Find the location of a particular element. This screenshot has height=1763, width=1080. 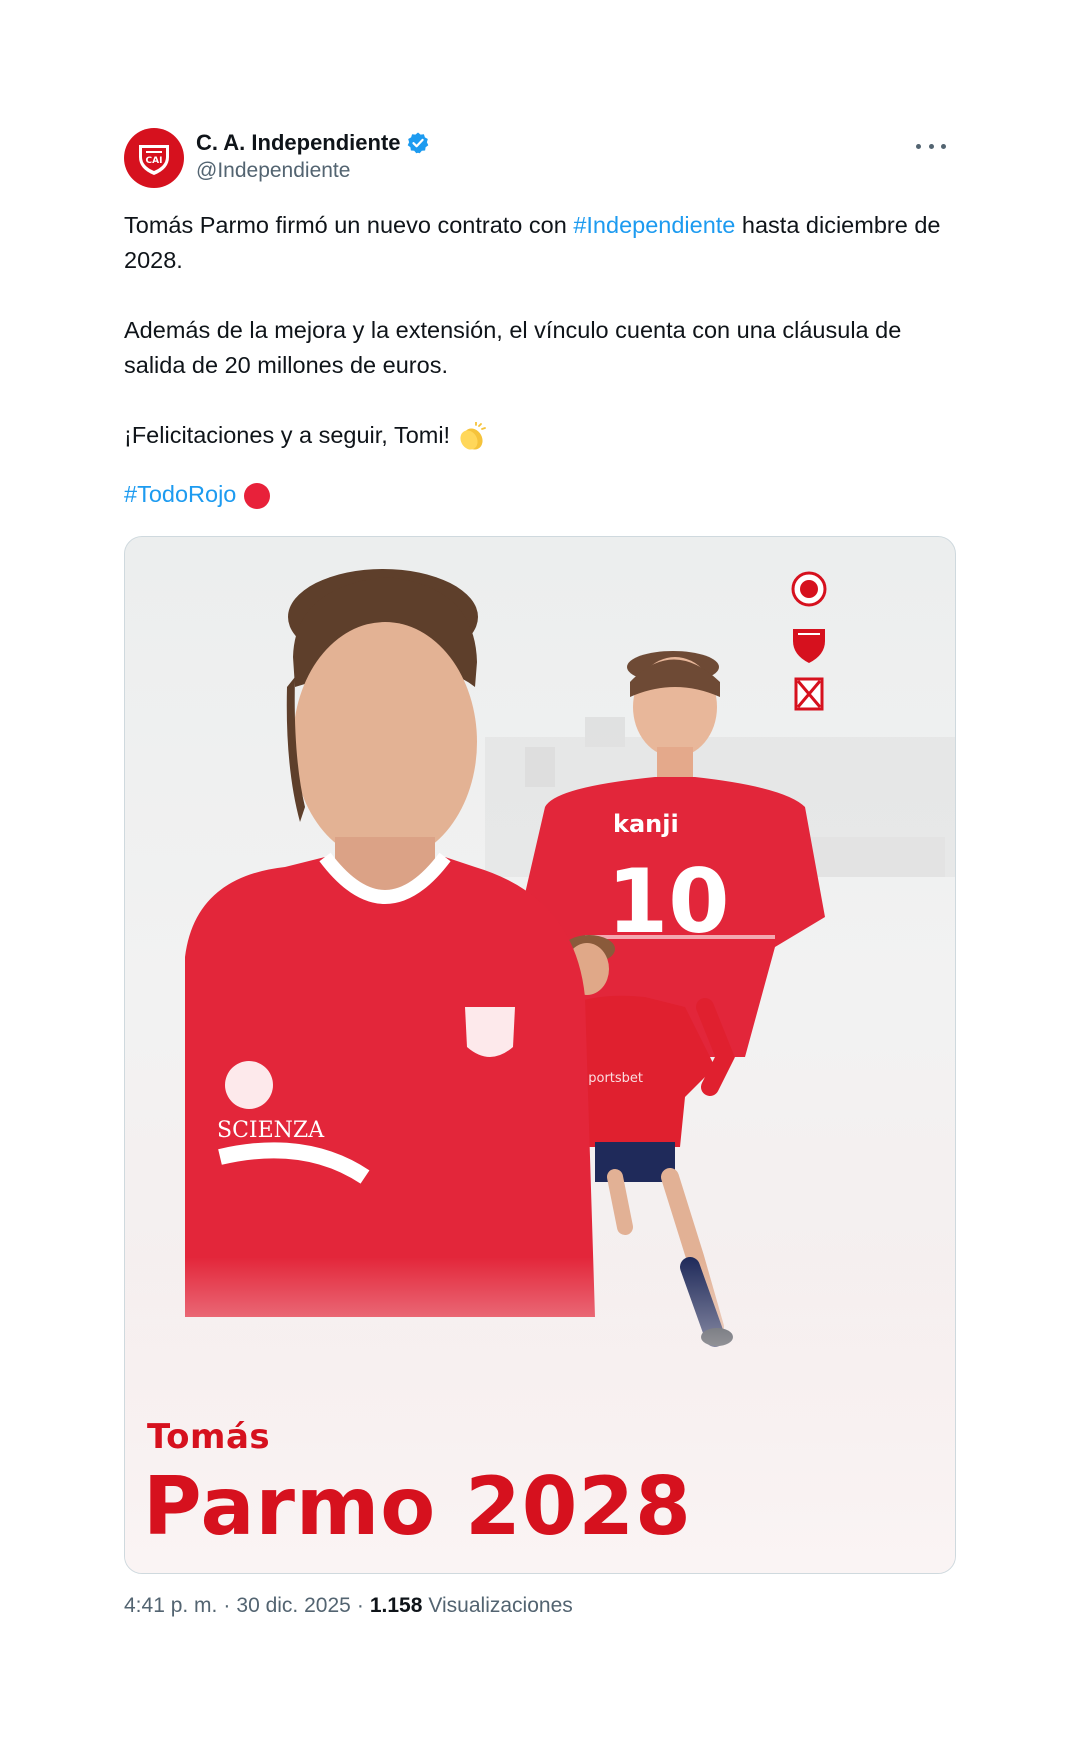

handle: @Independiente is located at coordinates (313, 171).